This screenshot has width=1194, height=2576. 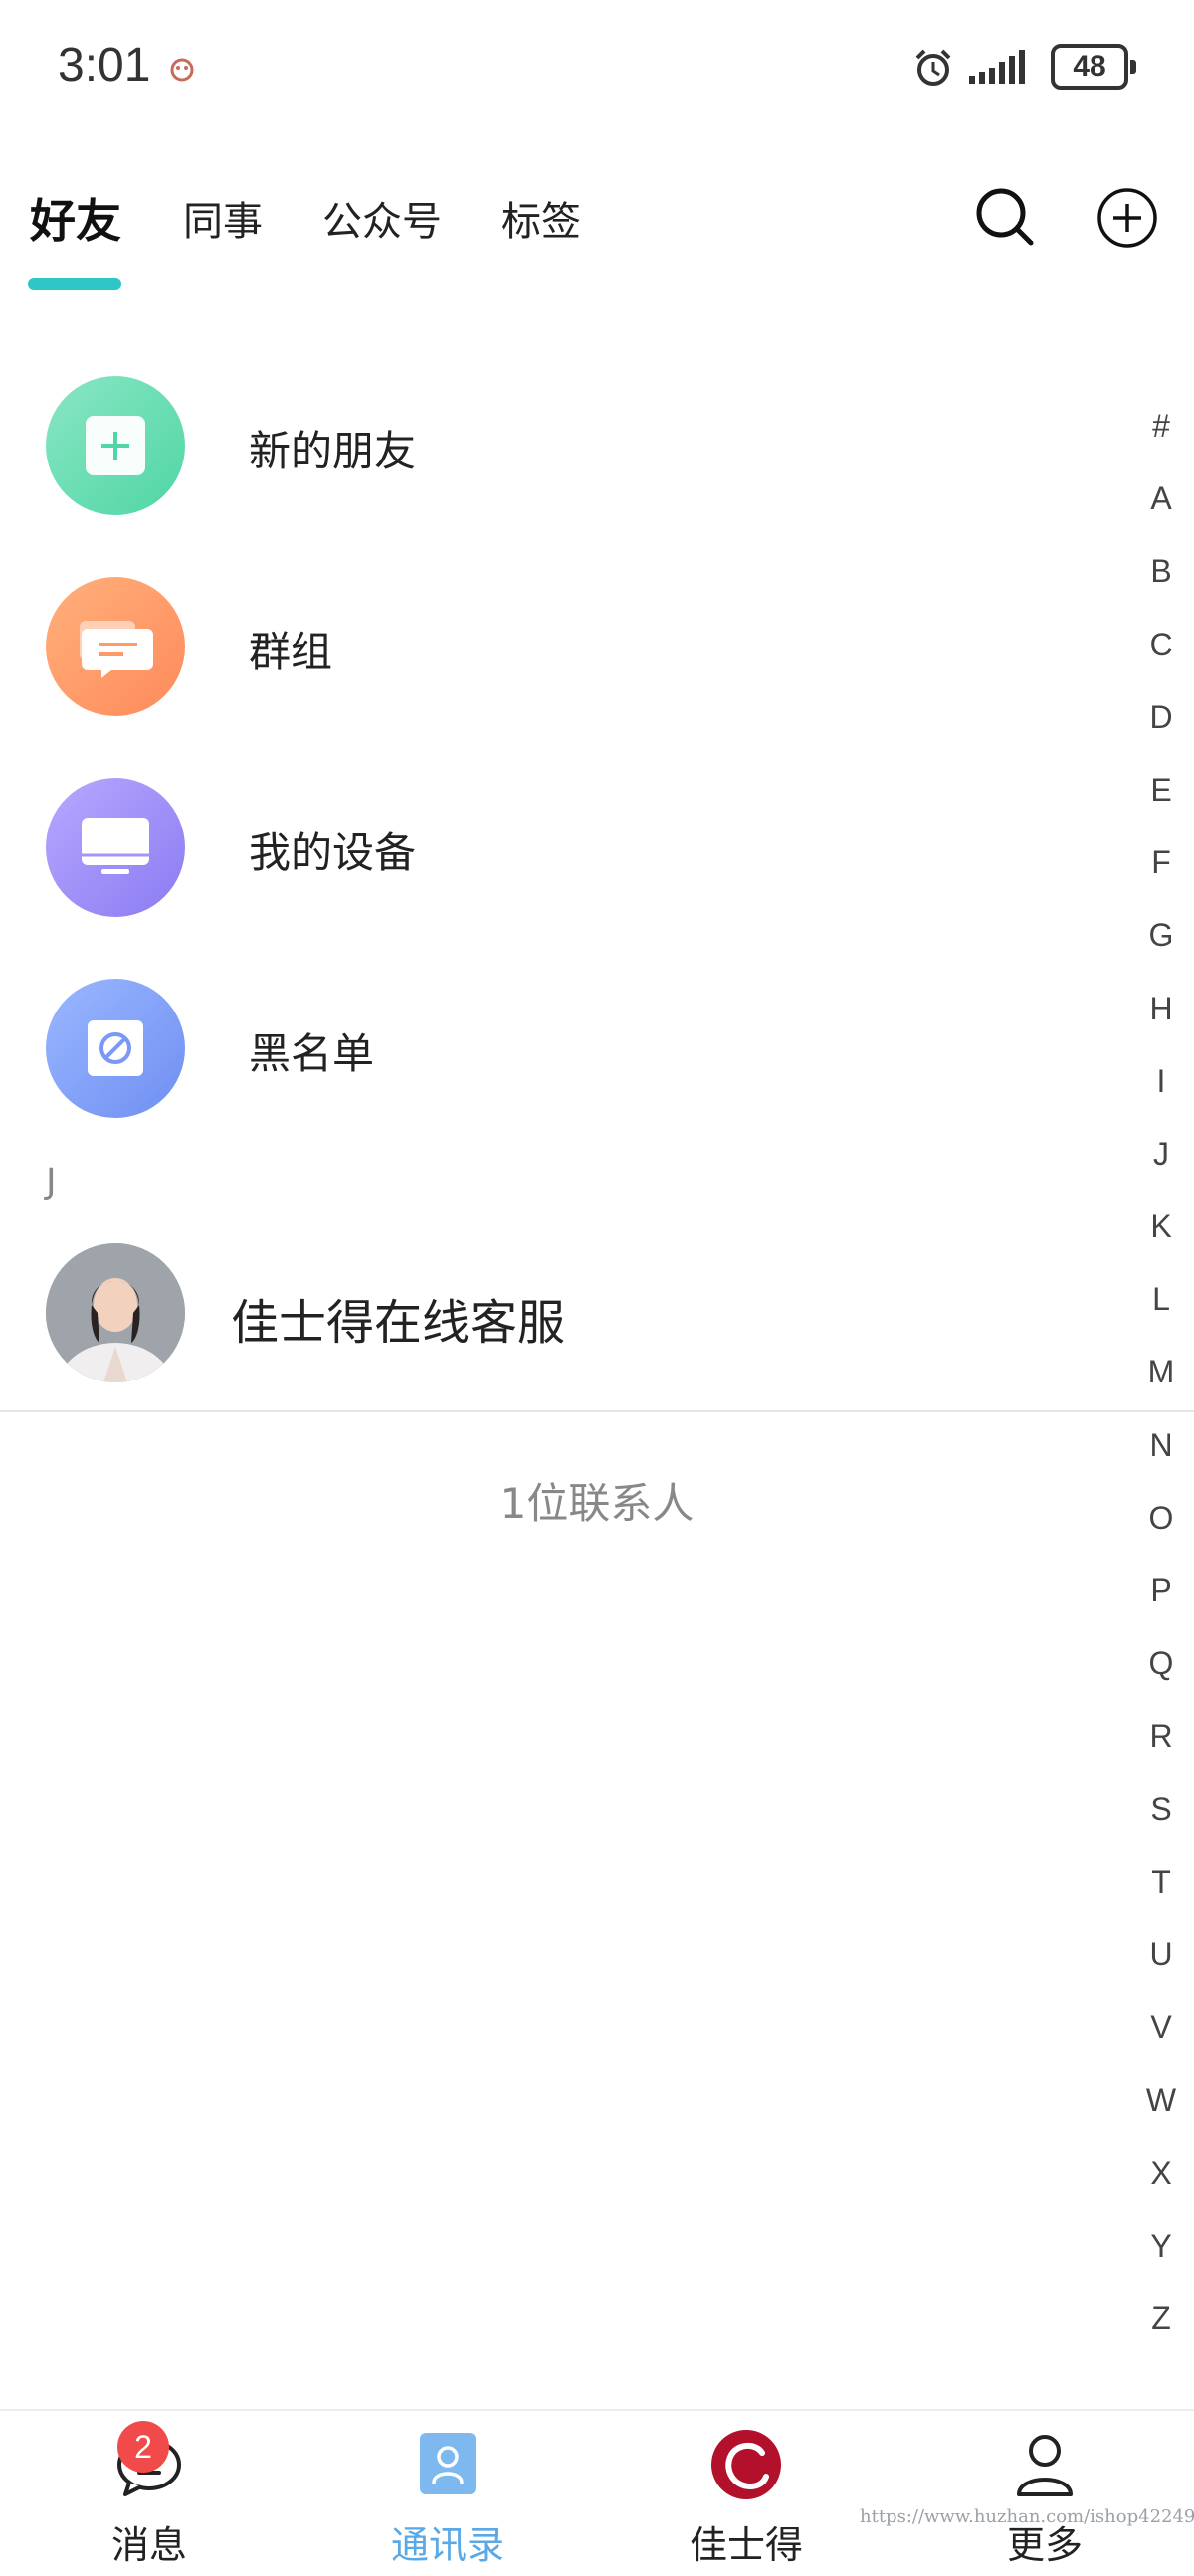 What do you see at coordinates (1161, 1518) in the screenshot?
I see `index-letter: O` at bounding box center [1161, 1518].